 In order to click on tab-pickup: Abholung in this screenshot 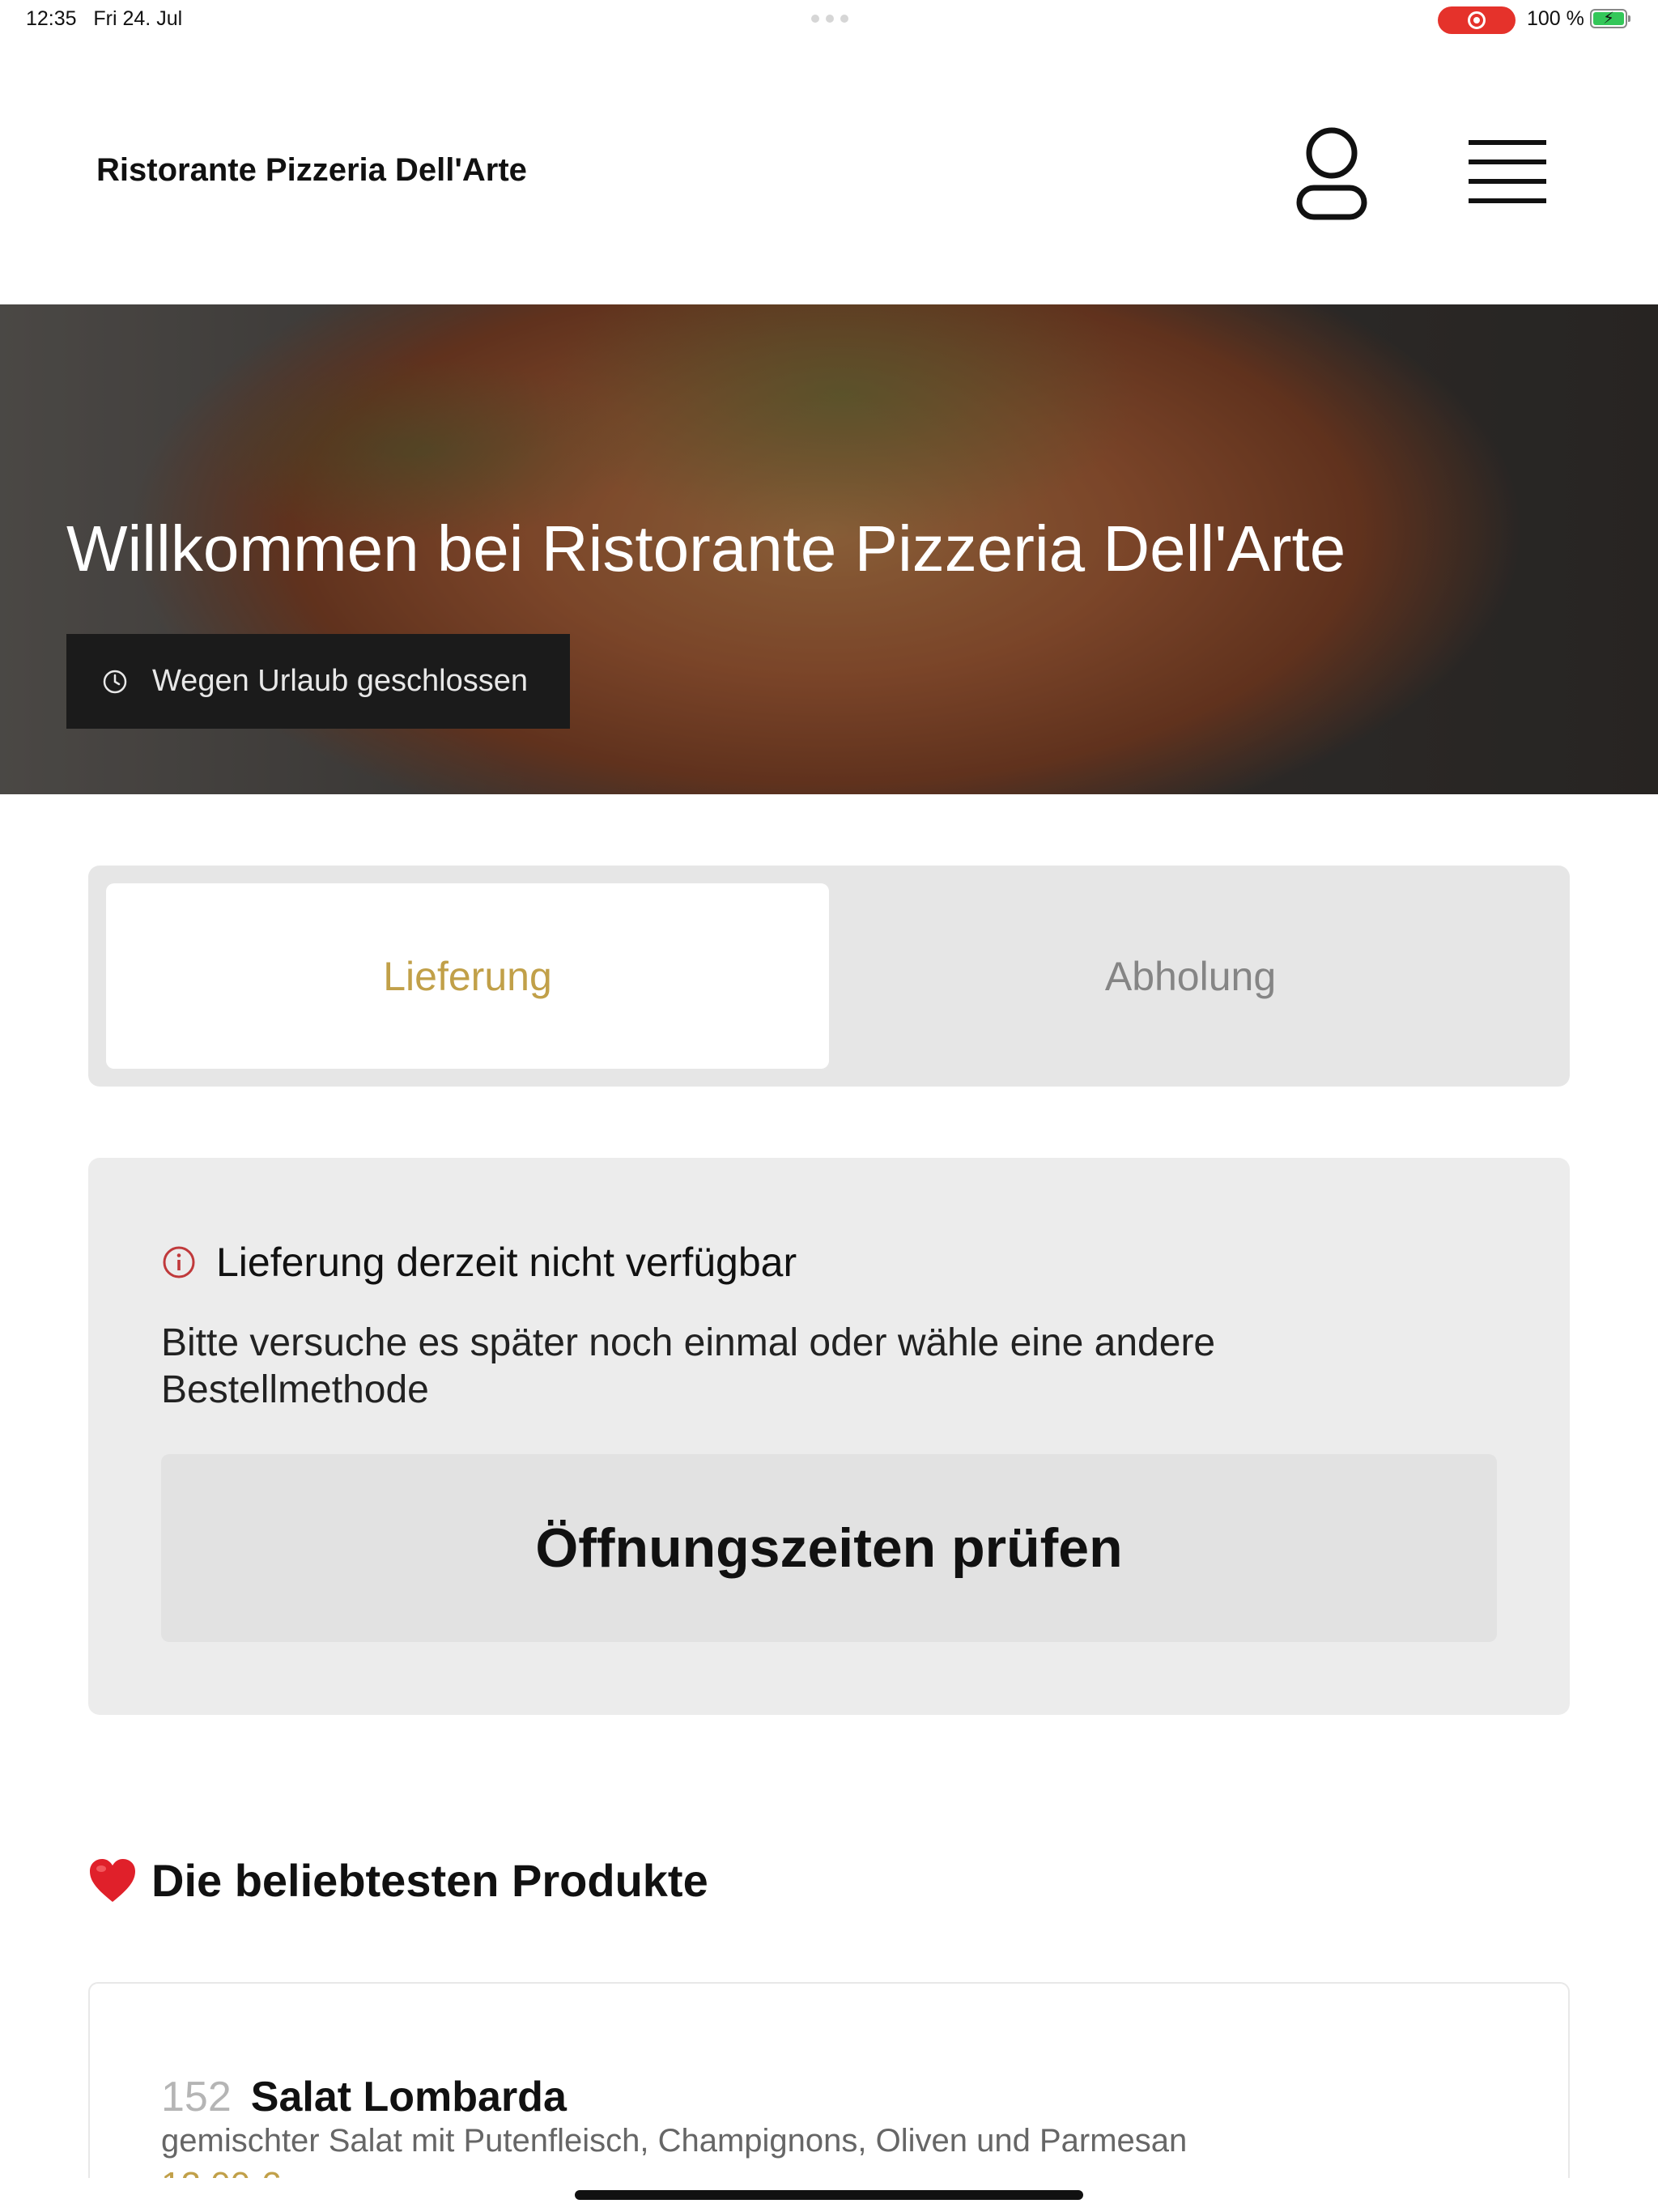, I will do `click(1190, 976)`.